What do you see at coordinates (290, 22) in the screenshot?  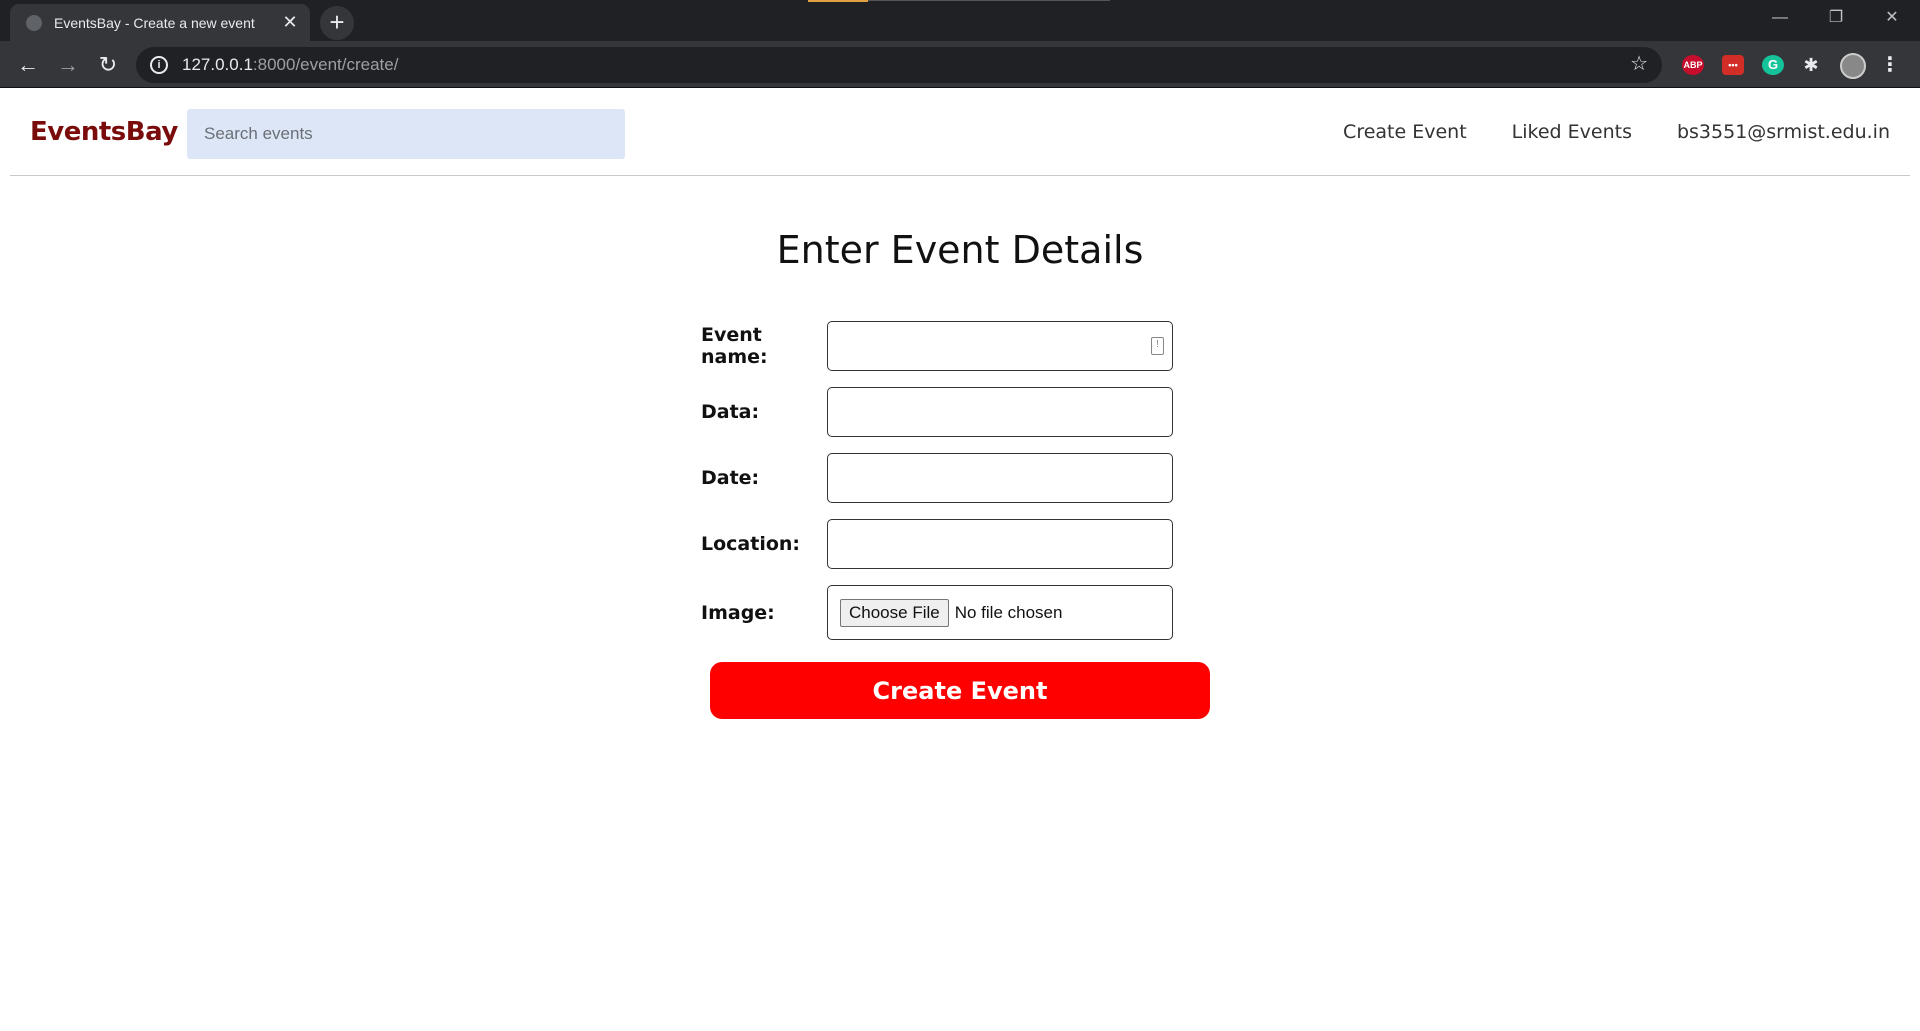 I see `close-tab-icon: ✕` at bounding box center [290, 22].